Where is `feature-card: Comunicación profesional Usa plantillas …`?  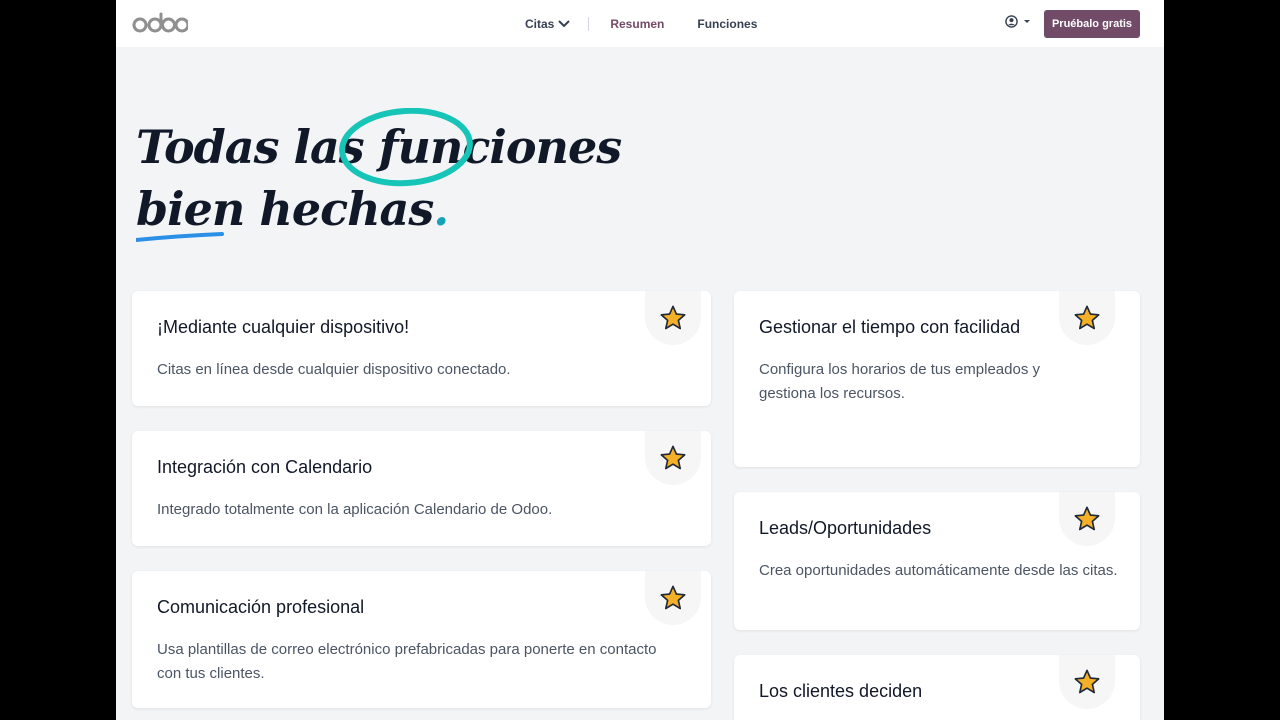
feature-card: Comunicación profesional Usa plantillas … is located at coordinates (421, 639).